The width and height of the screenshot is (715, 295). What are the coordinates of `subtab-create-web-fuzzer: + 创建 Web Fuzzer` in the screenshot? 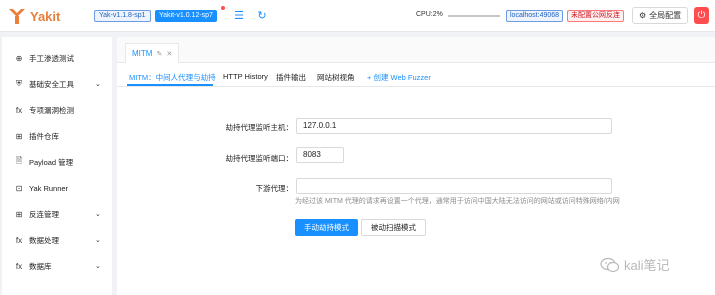 It's located at (399, 77).